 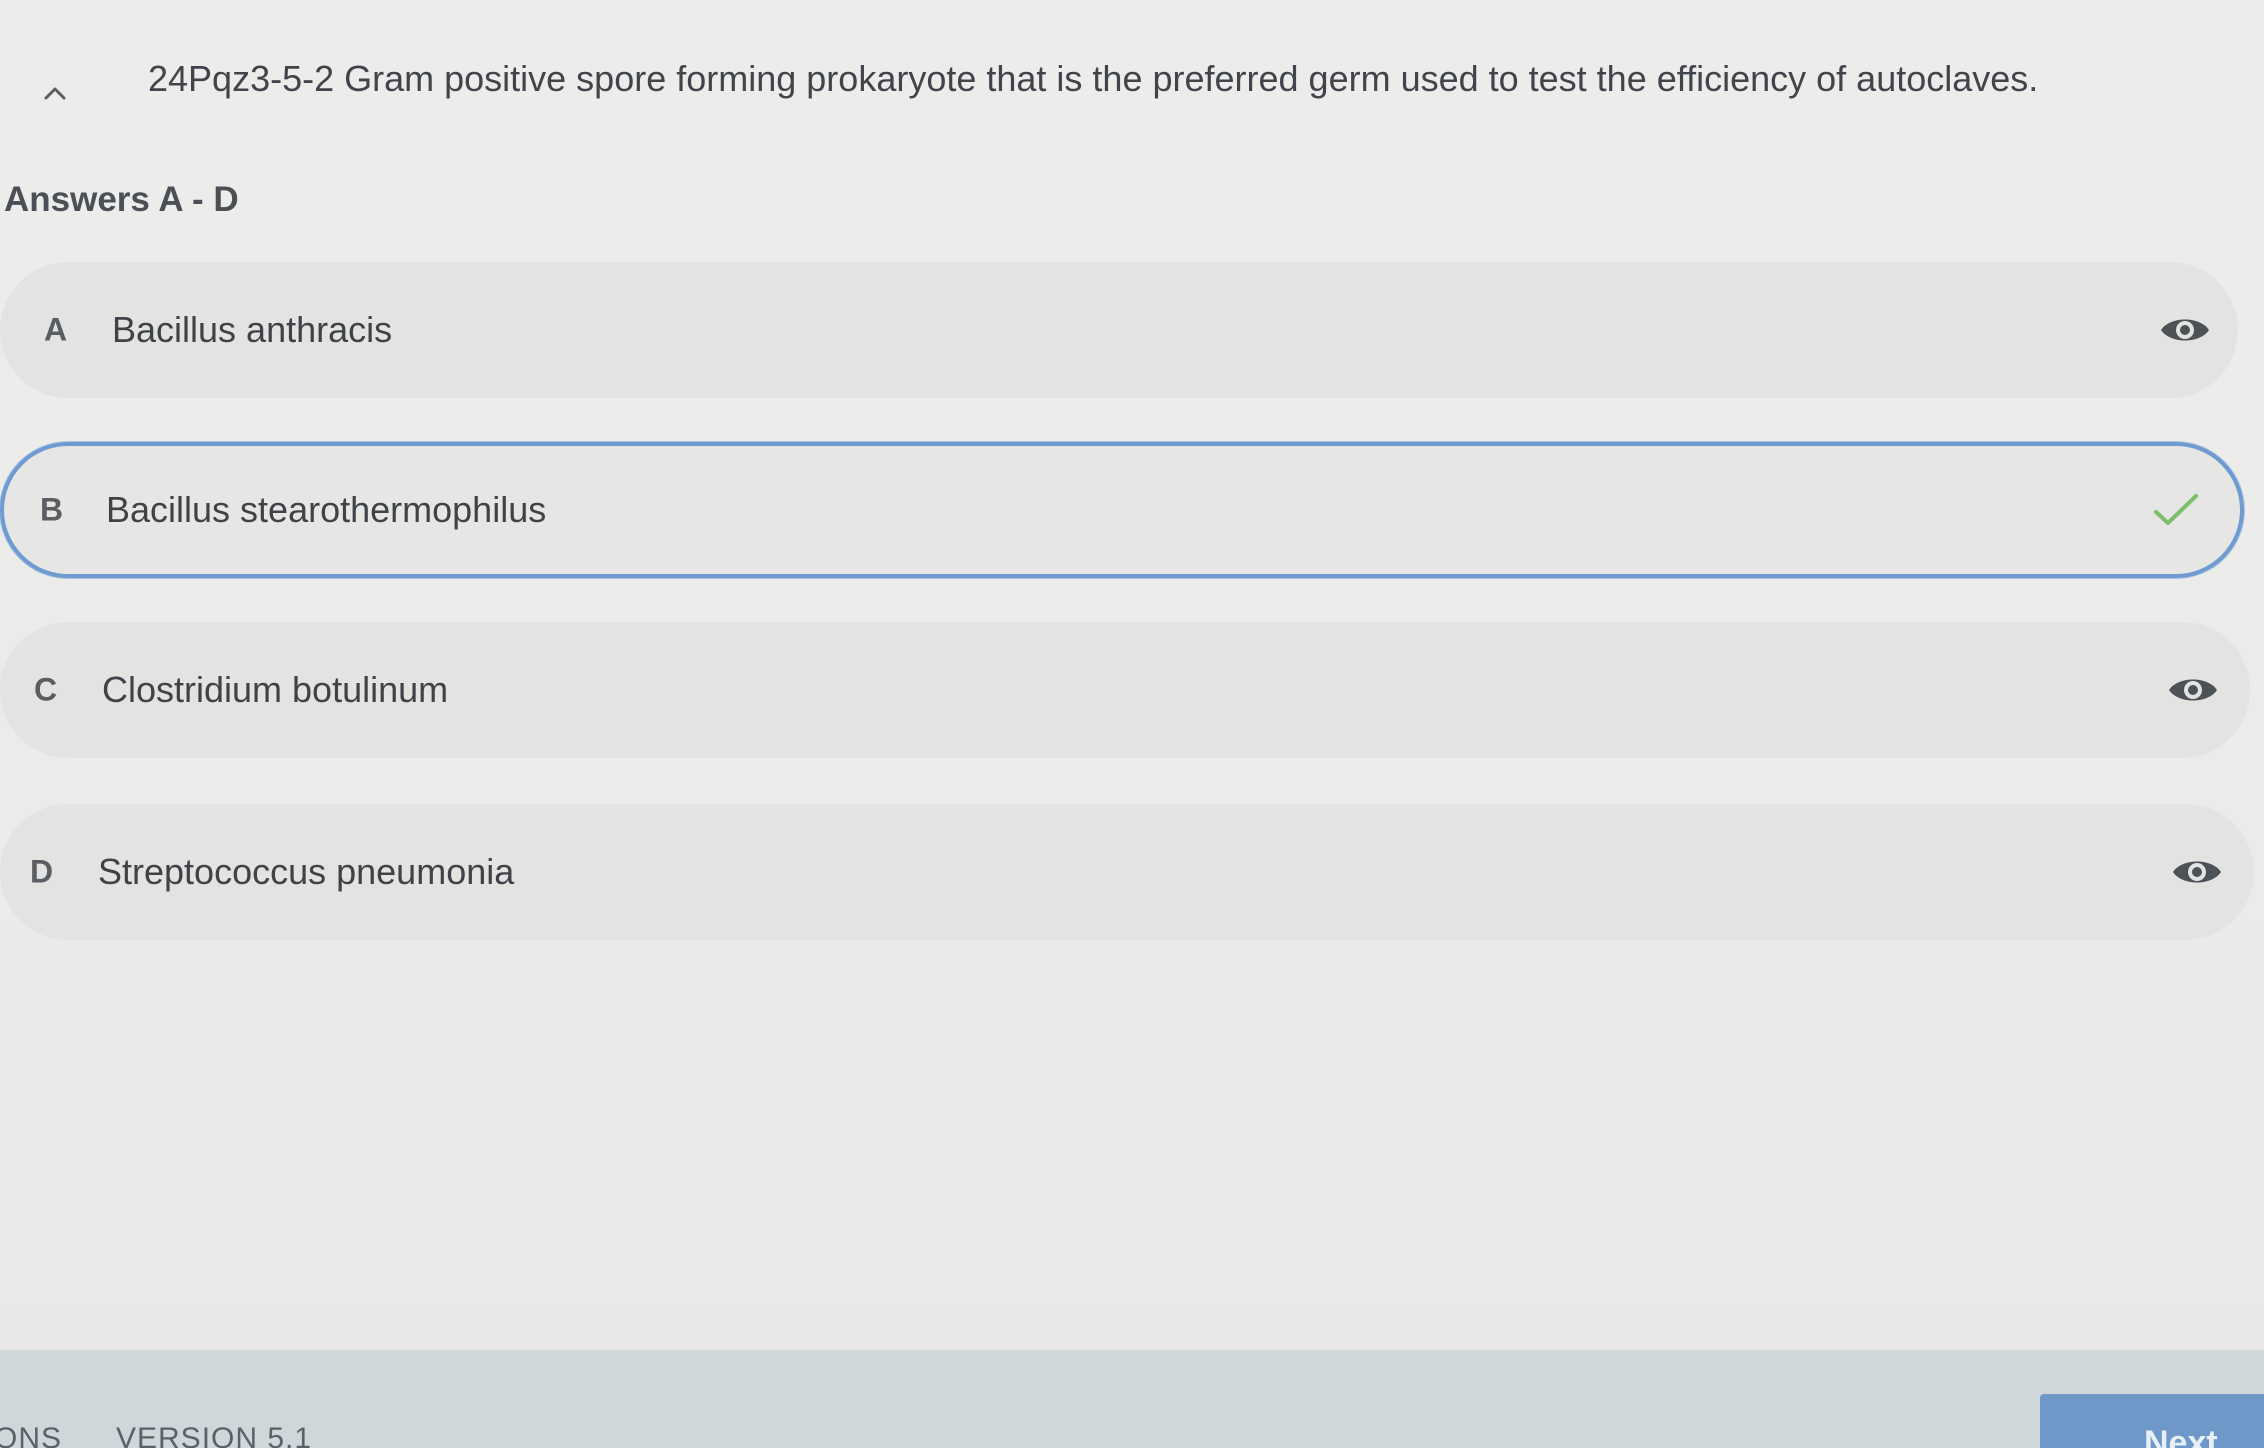 I want to click on version-label: VERSION 5.1, so click(x=214, y=1435).